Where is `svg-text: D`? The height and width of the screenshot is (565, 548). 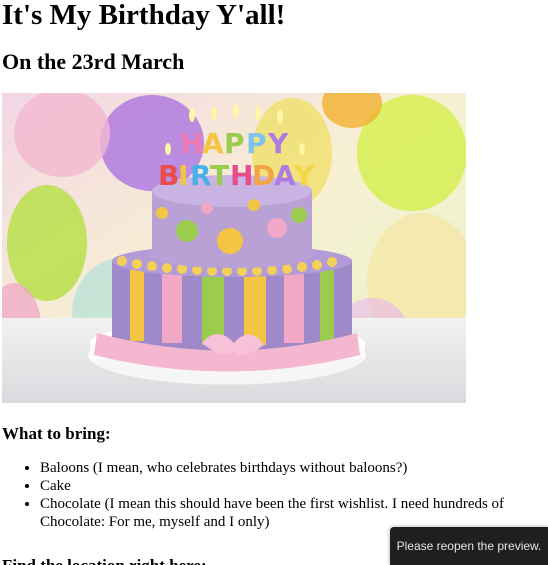
svg-text: D is located at coordinates (263, 175).